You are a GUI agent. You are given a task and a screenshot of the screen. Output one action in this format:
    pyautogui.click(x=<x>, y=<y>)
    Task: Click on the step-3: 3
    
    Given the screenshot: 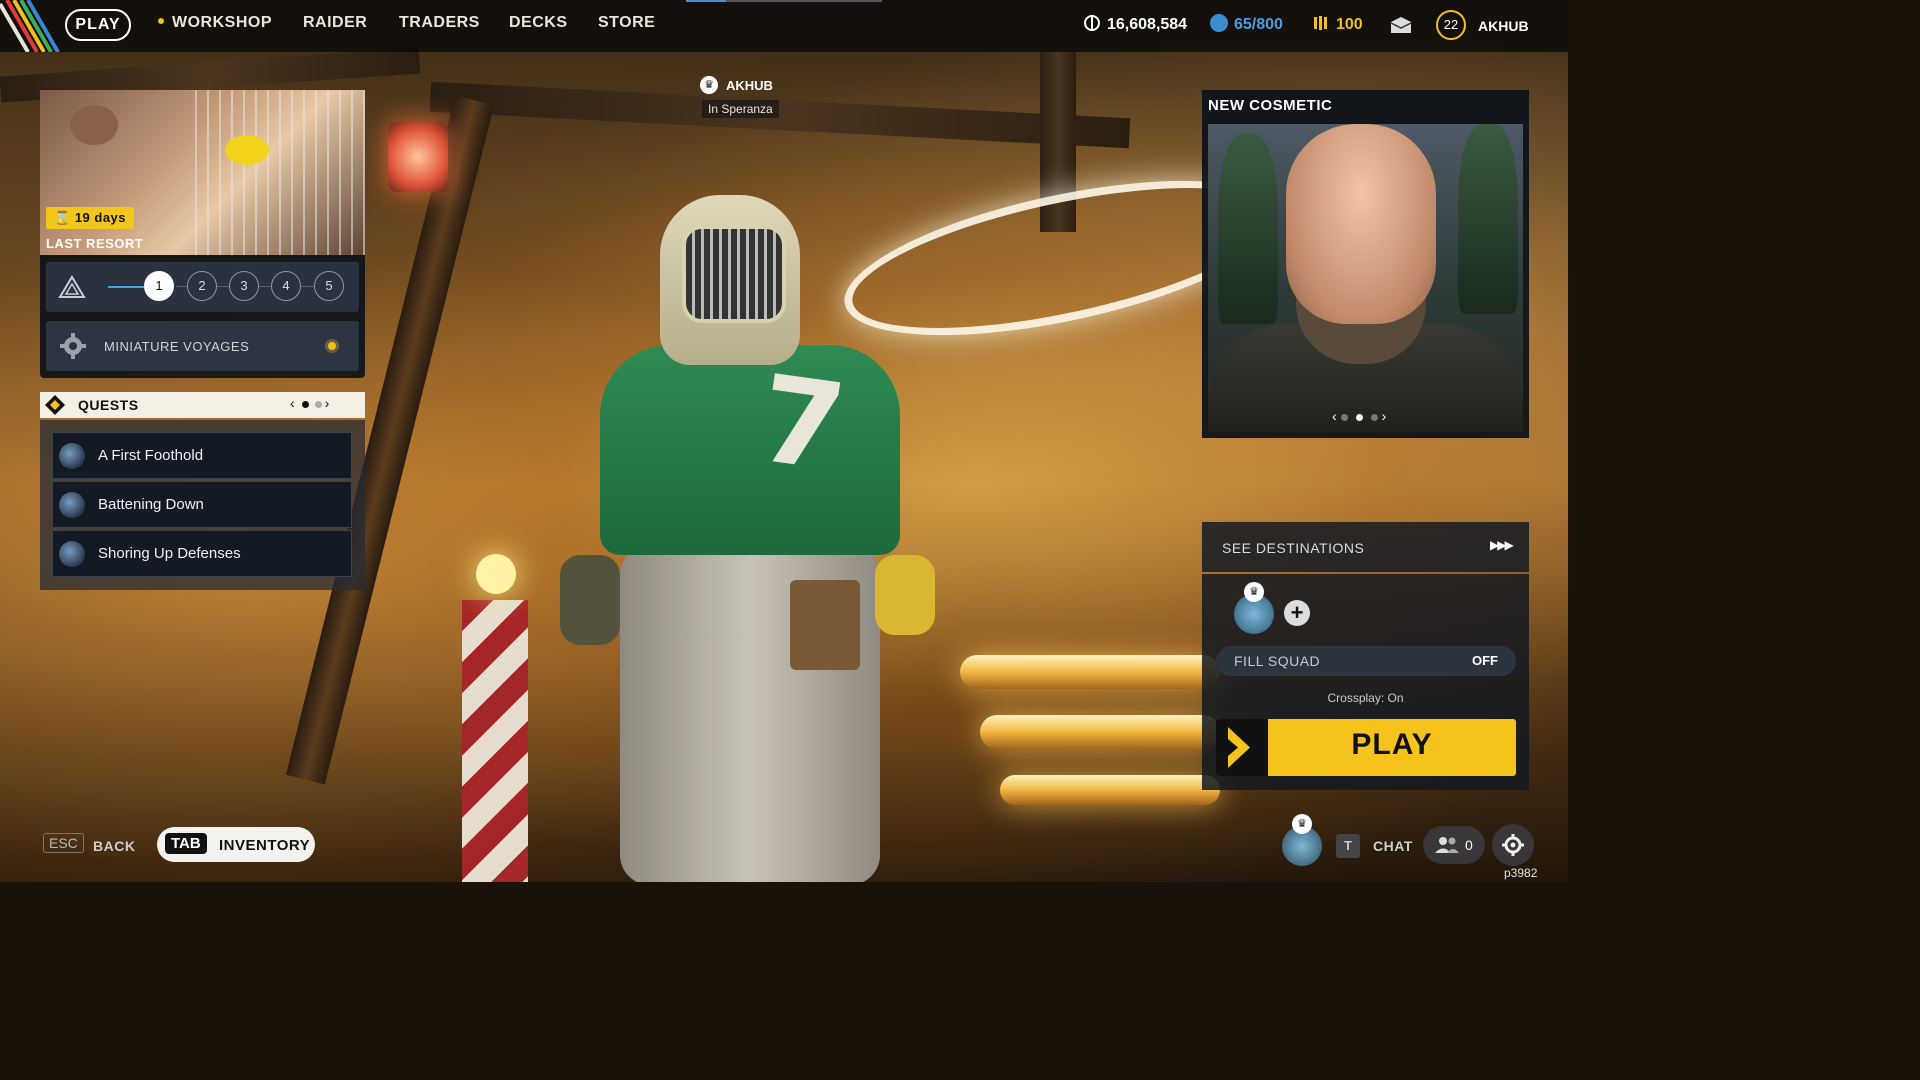 What is the action you would take?
    pyautogui.click(x=244, y=286)
    